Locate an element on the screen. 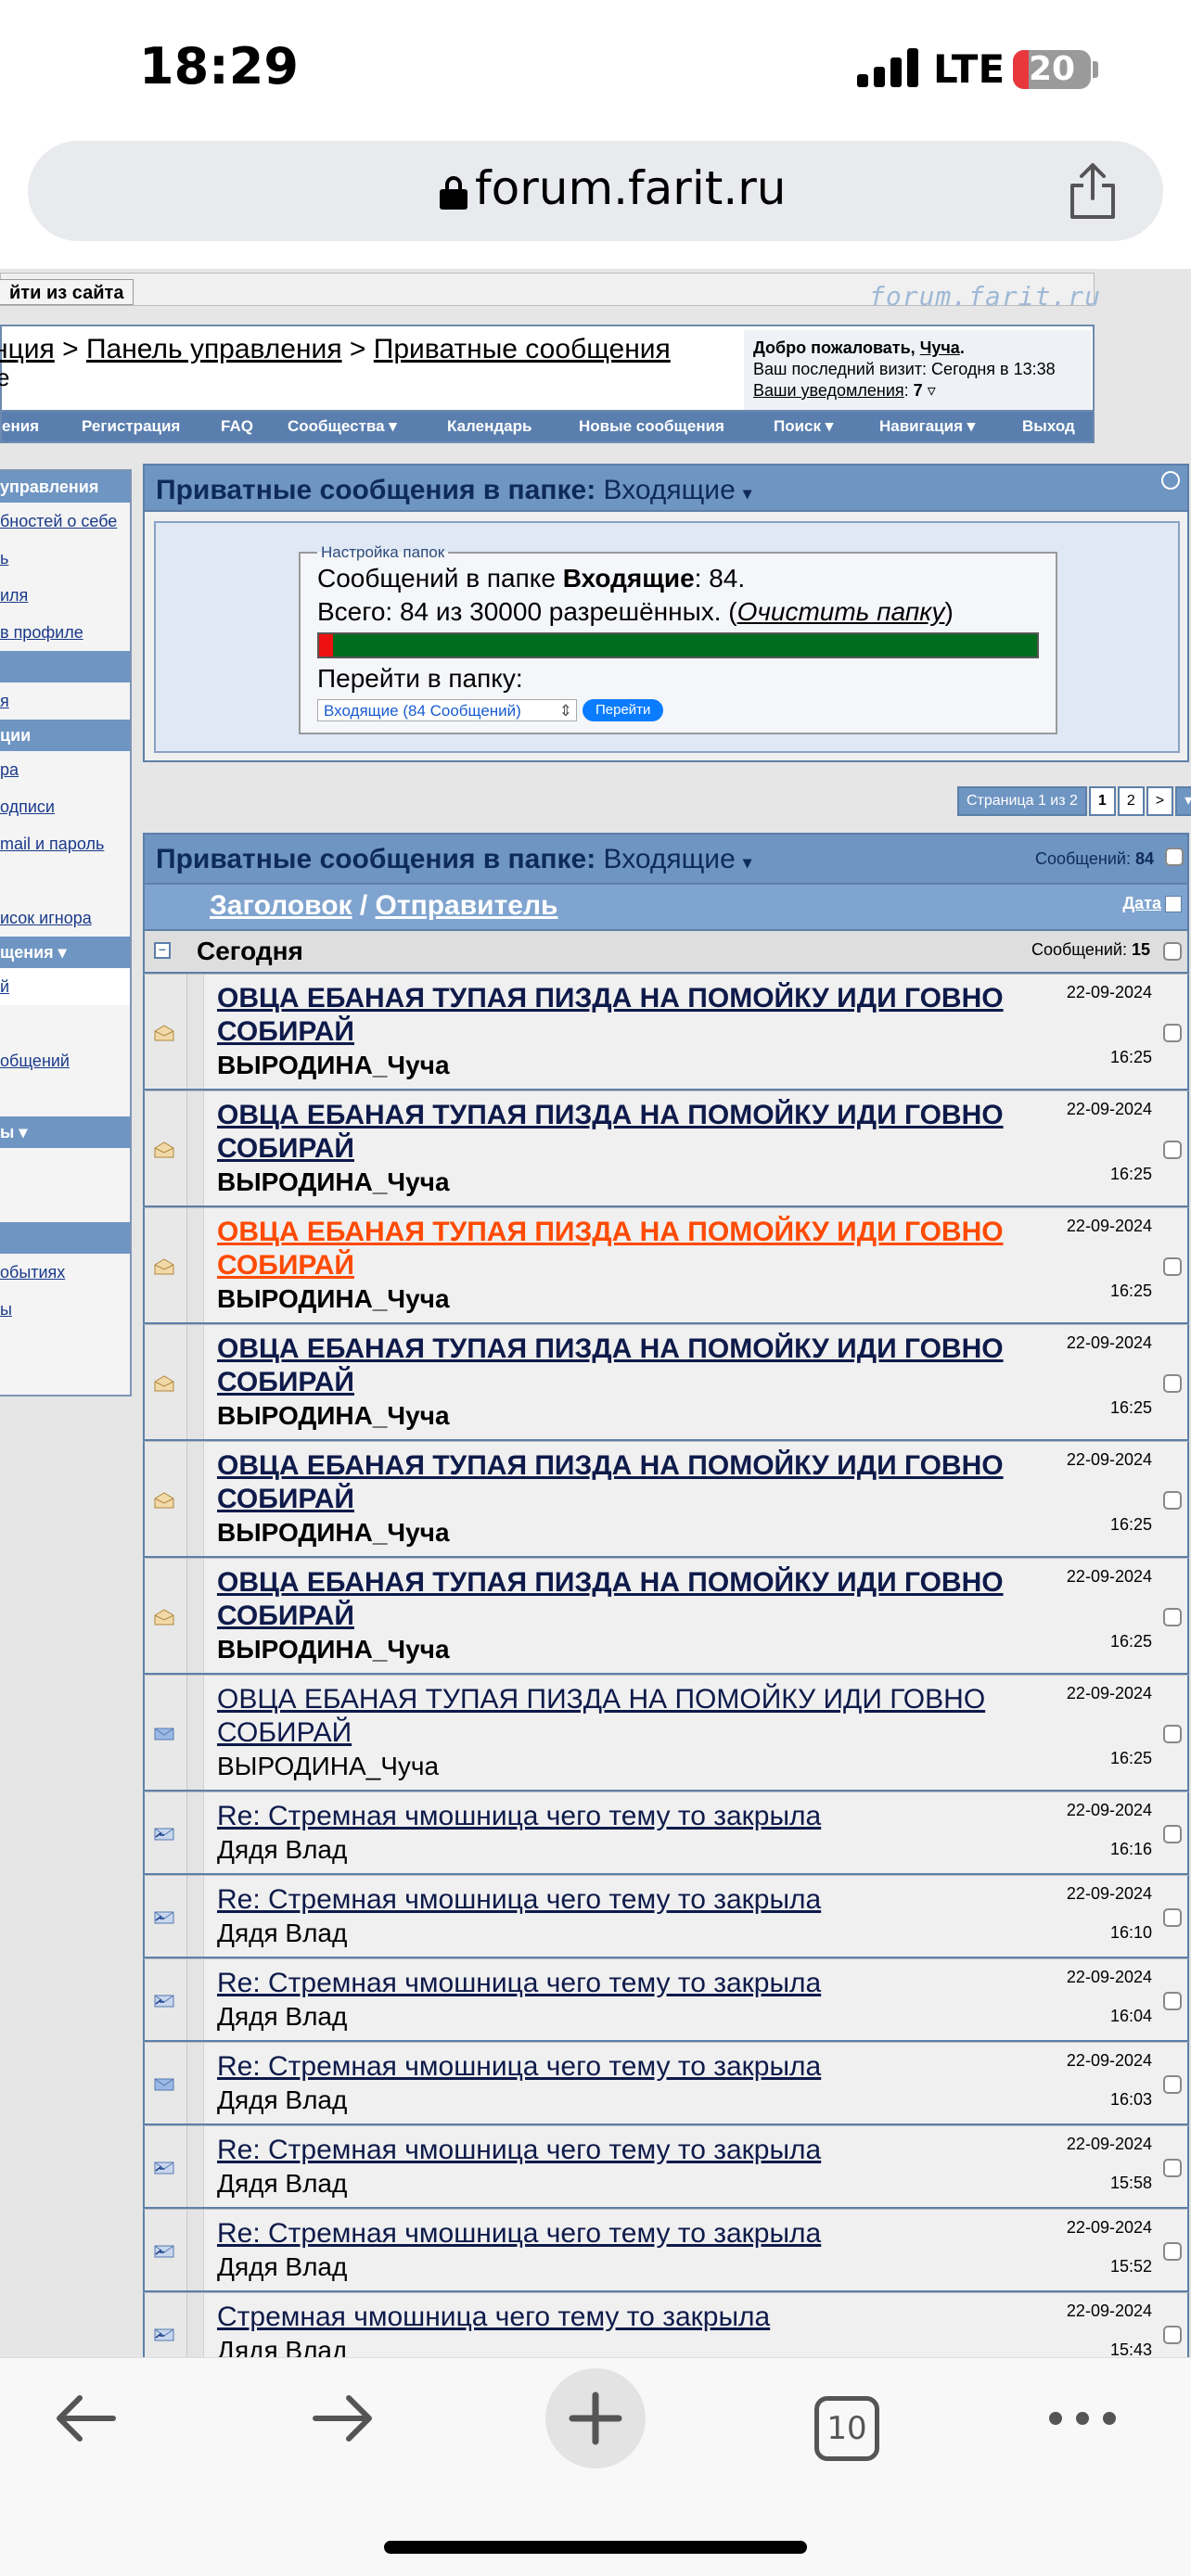 This screenshot has width=1191, height=2576. group-select-checkbox is located at coordinates (1173, 951).